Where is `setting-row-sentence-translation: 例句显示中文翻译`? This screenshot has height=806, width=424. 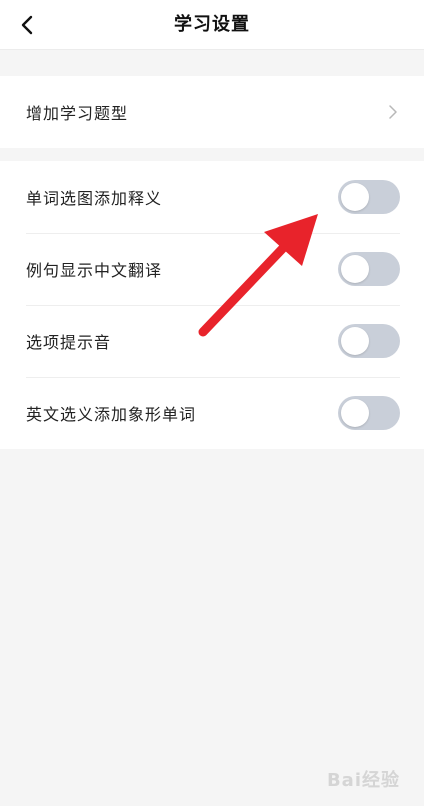 setting-row-sentence-translation: 例句显示中文翻译 is located at coordinates (212, 269).